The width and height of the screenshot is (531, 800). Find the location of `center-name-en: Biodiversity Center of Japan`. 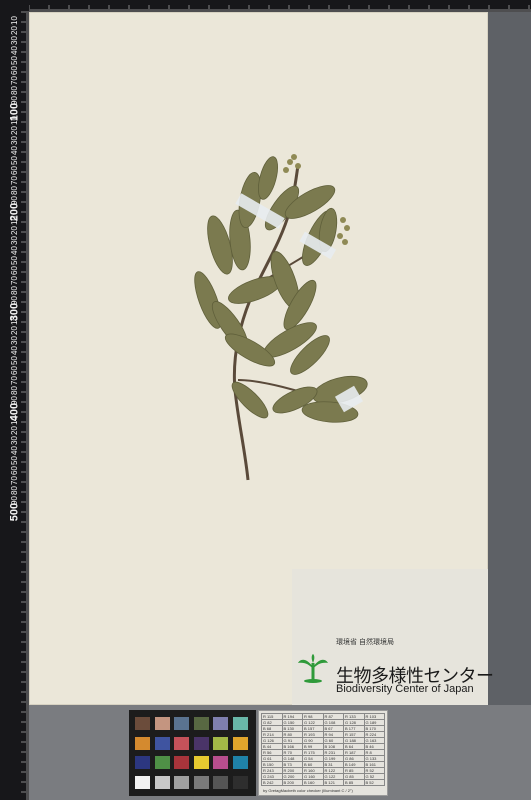

center-name-en: Biodiversity Center of Japan is located at coordinates (405, 689).